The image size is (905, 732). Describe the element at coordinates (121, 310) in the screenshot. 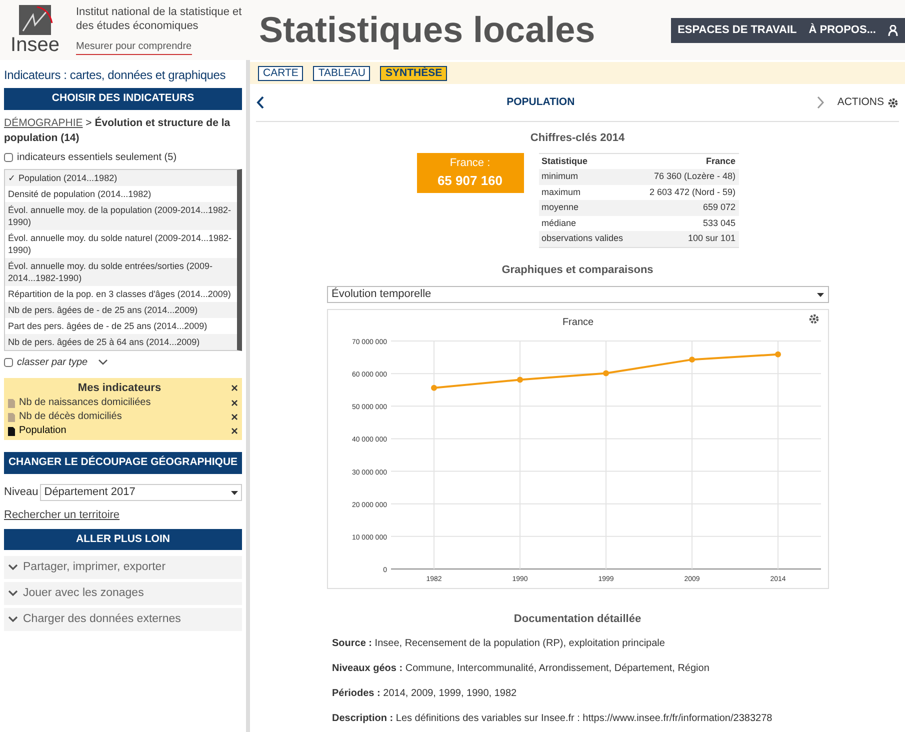

I see `indicator-item: Nb de pers. âgées de - de 25 ans (2014...2009)` at that location.